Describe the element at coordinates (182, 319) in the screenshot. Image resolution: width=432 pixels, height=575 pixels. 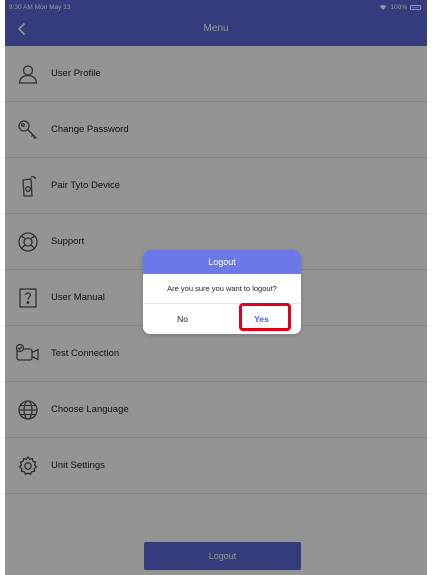
I see `no-button: No` at that location.